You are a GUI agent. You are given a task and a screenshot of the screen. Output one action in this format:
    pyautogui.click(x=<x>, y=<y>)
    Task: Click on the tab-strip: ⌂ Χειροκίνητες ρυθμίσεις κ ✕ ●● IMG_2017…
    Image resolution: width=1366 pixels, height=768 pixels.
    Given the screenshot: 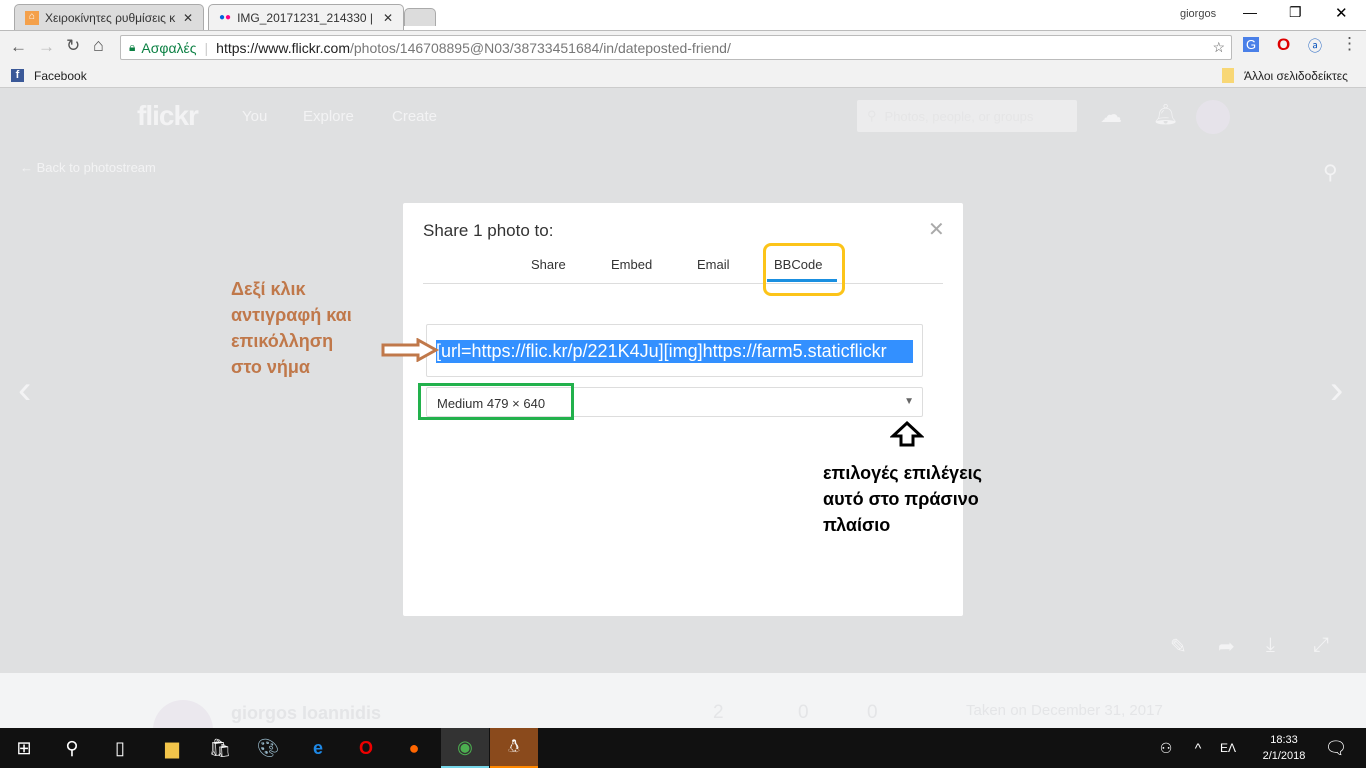 What is the action you would take?
    pyautogui.click(x=683, y=15)
    